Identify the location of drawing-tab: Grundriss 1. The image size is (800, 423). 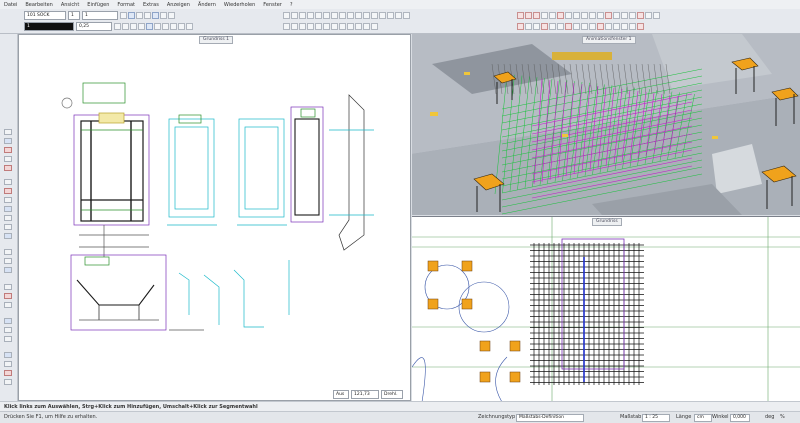
(216, 40).